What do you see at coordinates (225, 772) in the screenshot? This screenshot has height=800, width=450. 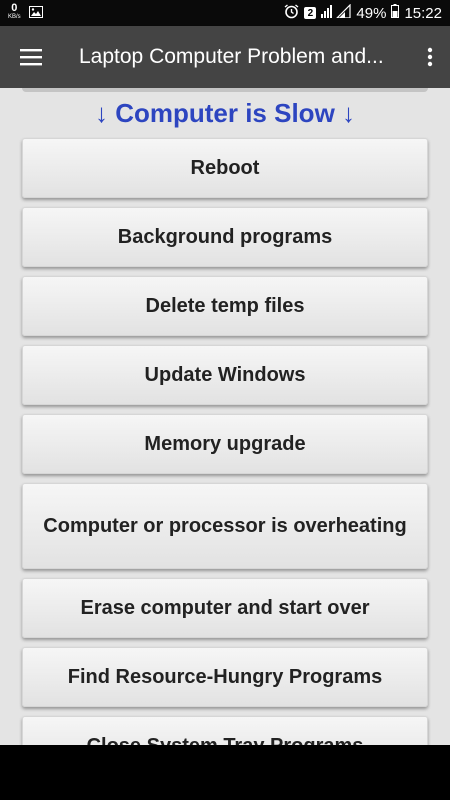 I see `navigation-bar` at bounding box center [225, 772].